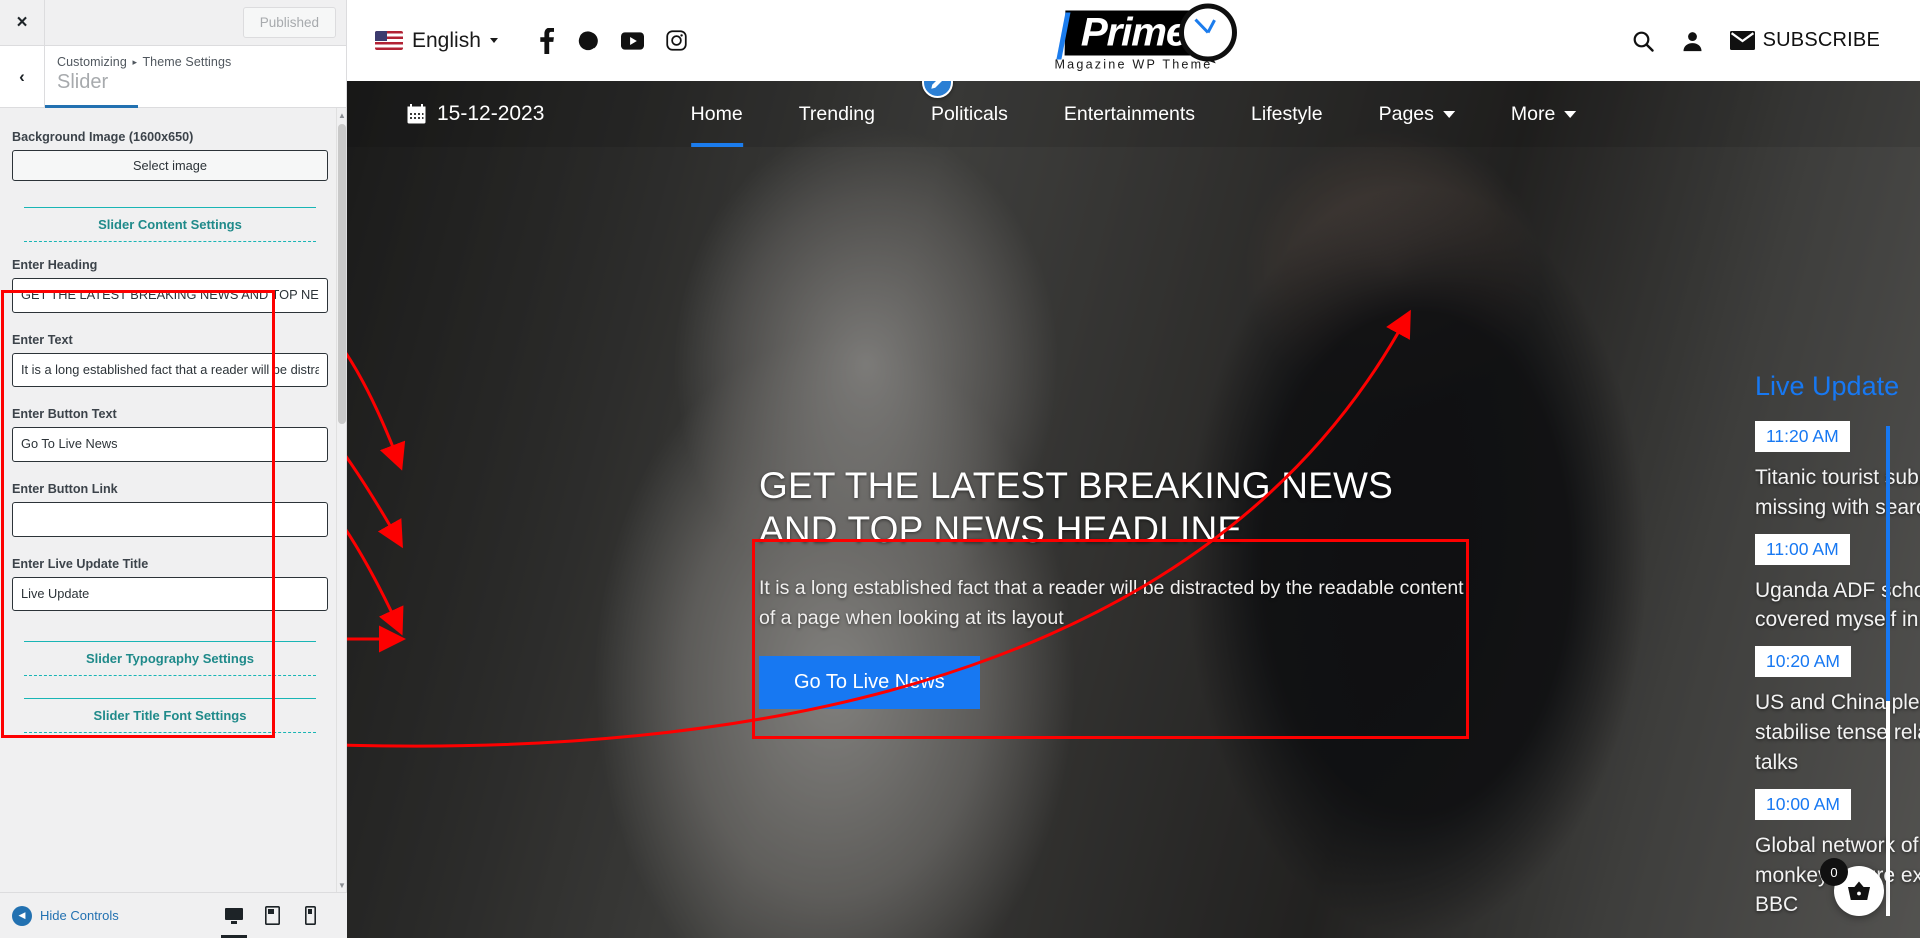 The height and width of the screenshot is (938, 1920). I want to click on slider-progress-bar, so click(1888, 671).